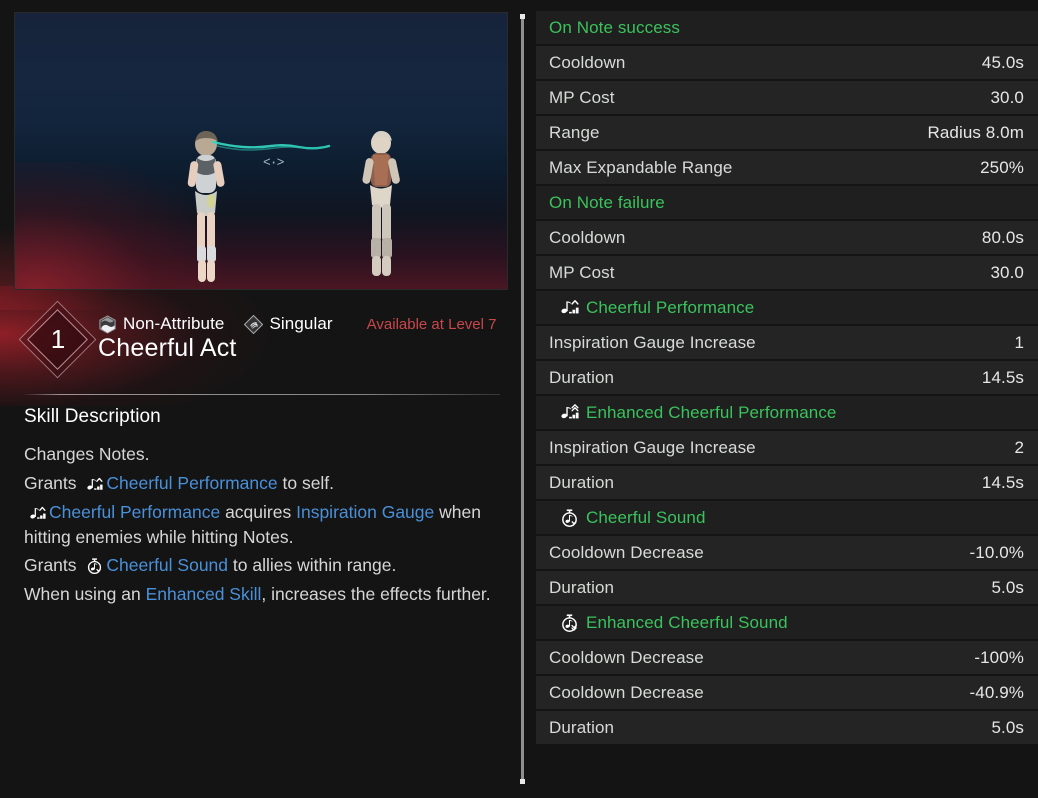 The image size is (1038, 798). I want to click on buff-group-header: Enhanced Cheerful Sound, so click(787, 622).